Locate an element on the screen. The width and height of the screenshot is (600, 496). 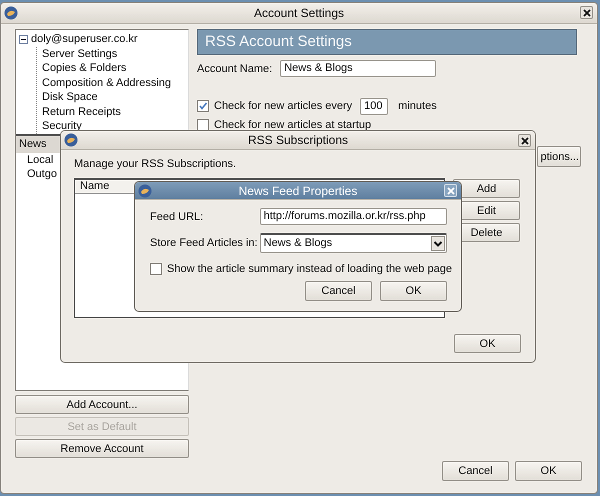
store-label: Store Feed Articles in: is located at coordinates (204, 242).